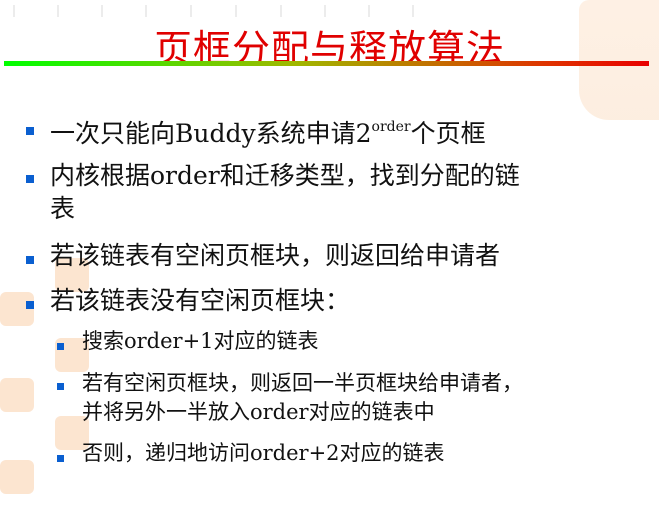  What do you see at coordinates (63, 208) in the screenshot?
I see `bullet-line: 表` at bounding box center [63, 208].